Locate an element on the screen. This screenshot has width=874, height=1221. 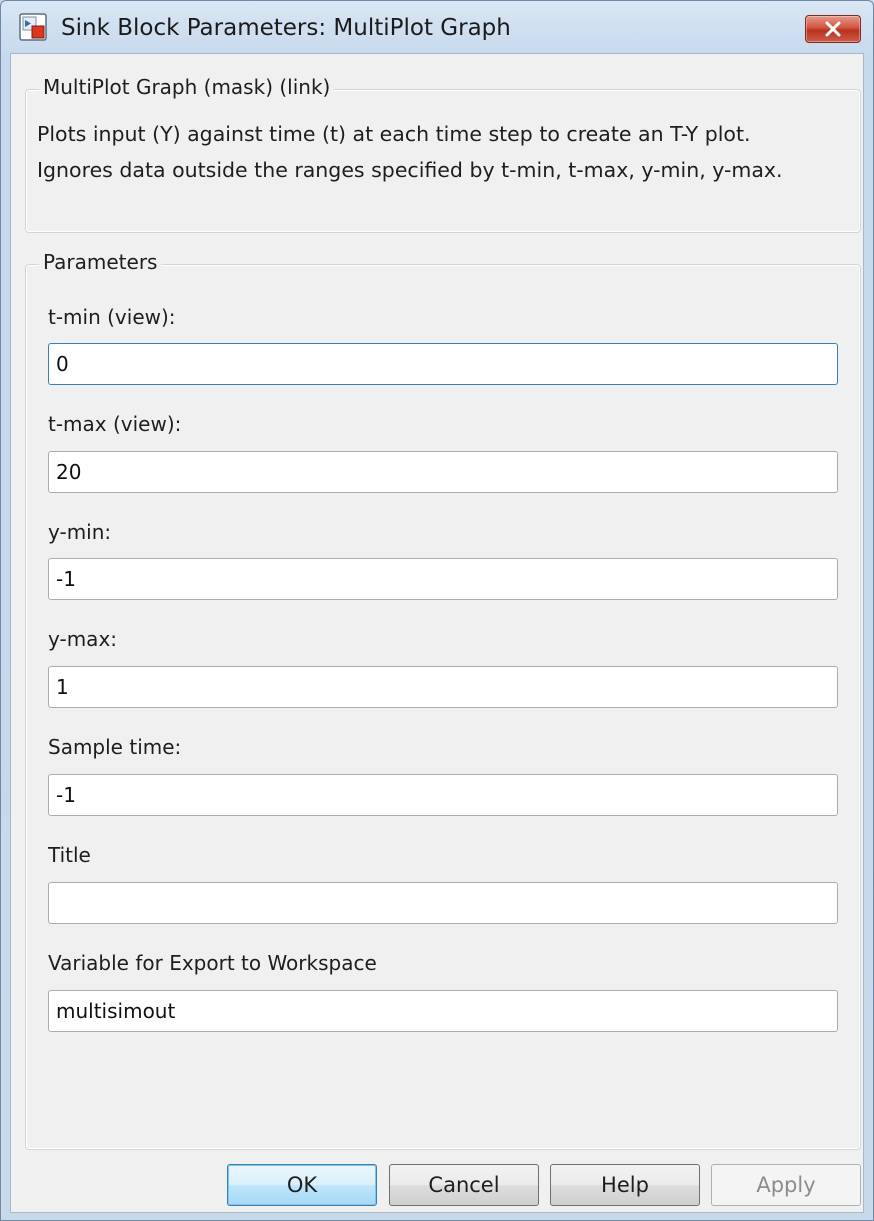
y-min-field is located at coordinates (443, 579).